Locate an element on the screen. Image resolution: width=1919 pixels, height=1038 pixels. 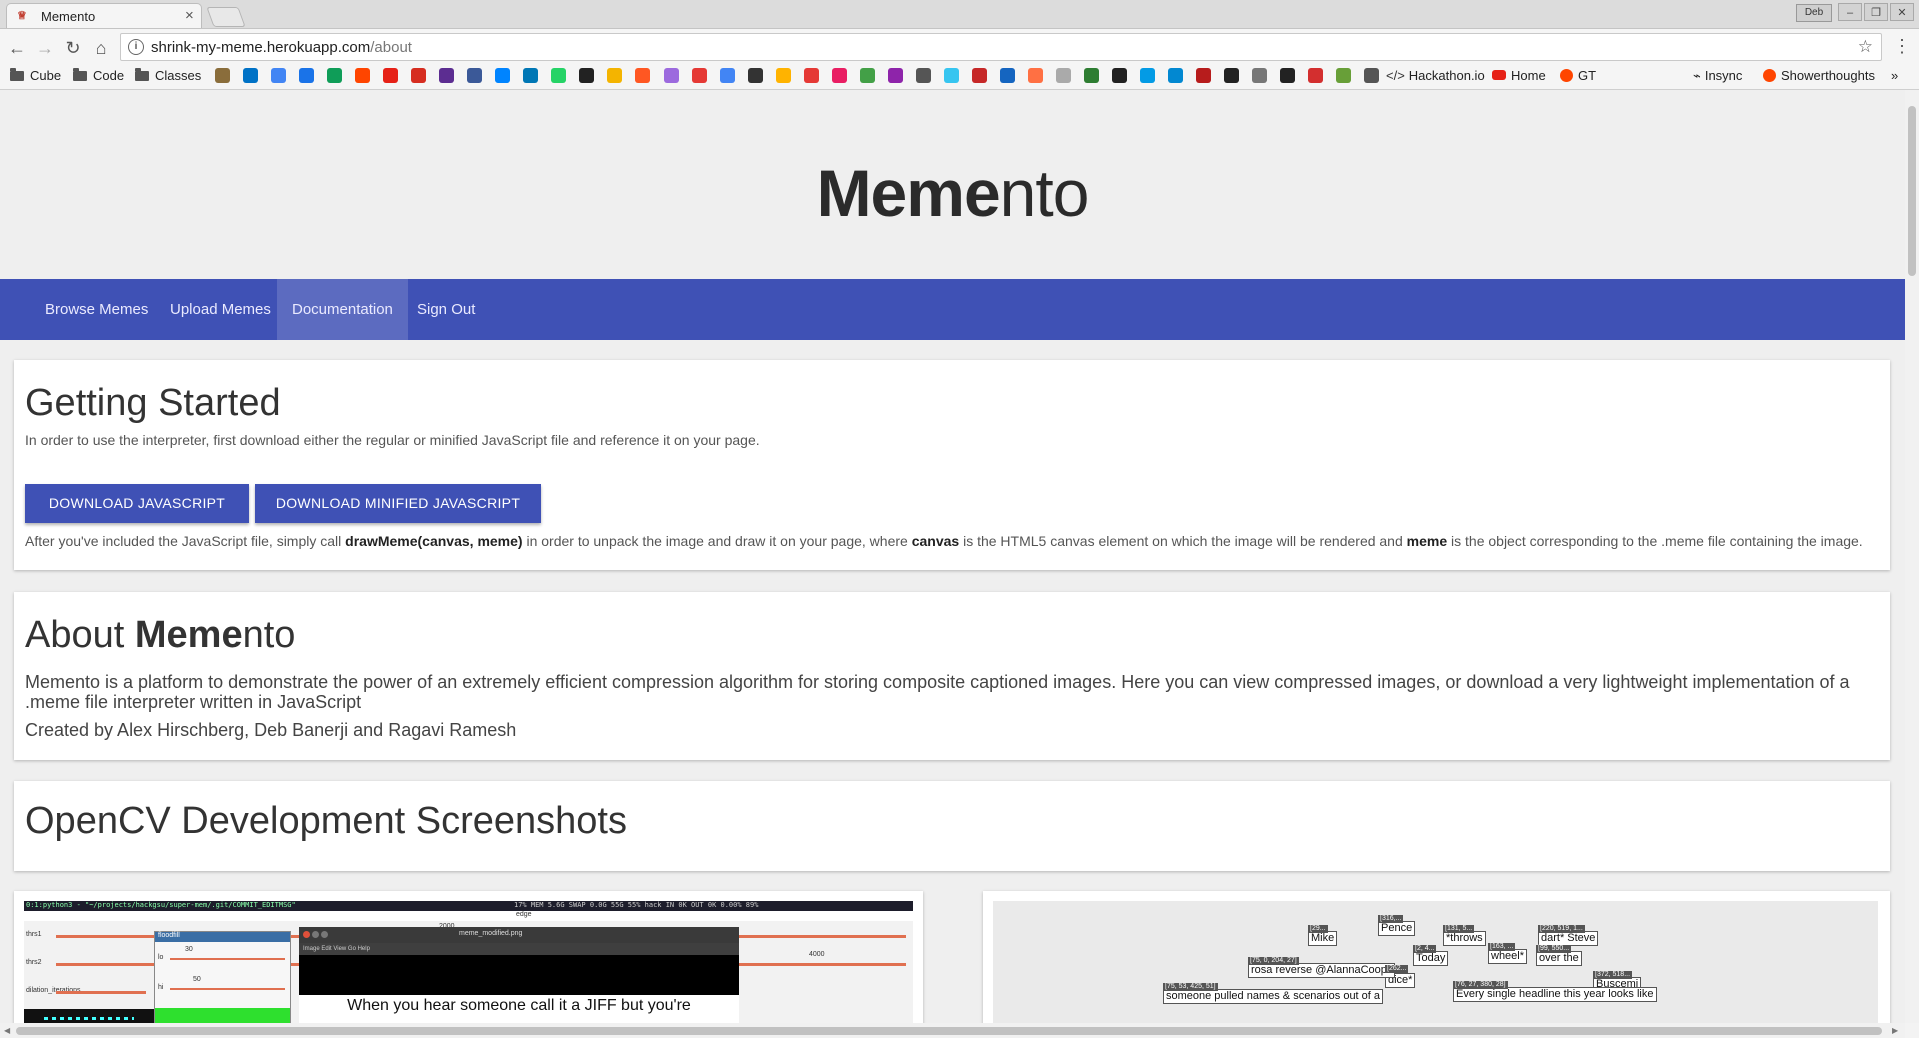
hi-slider is located at coordinates (227, 989).